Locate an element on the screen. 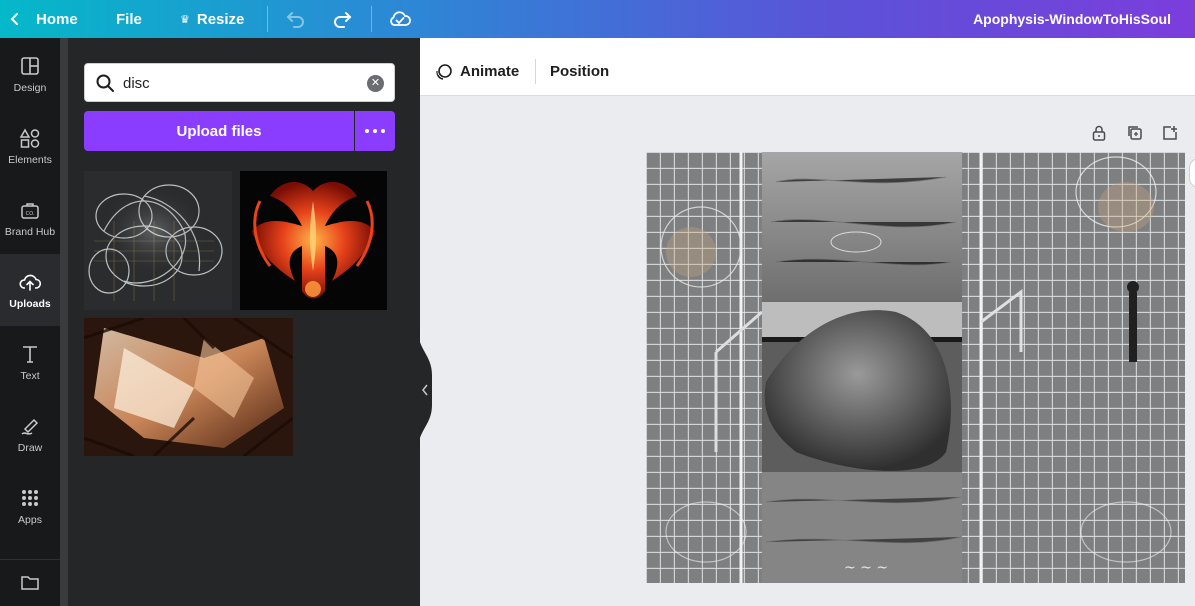 This screenshot has height=606, width=1195. redo-icon is located at coordinates (342, 21).